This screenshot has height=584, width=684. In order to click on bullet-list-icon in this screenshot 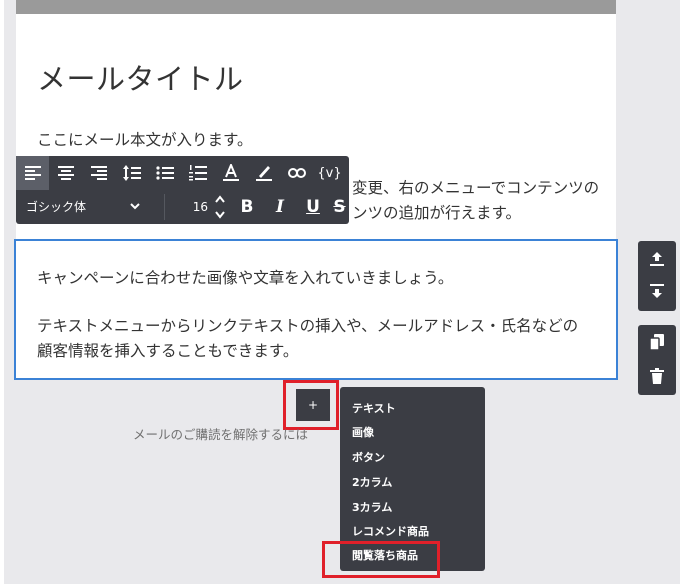, I will do `click(164, 173)`.